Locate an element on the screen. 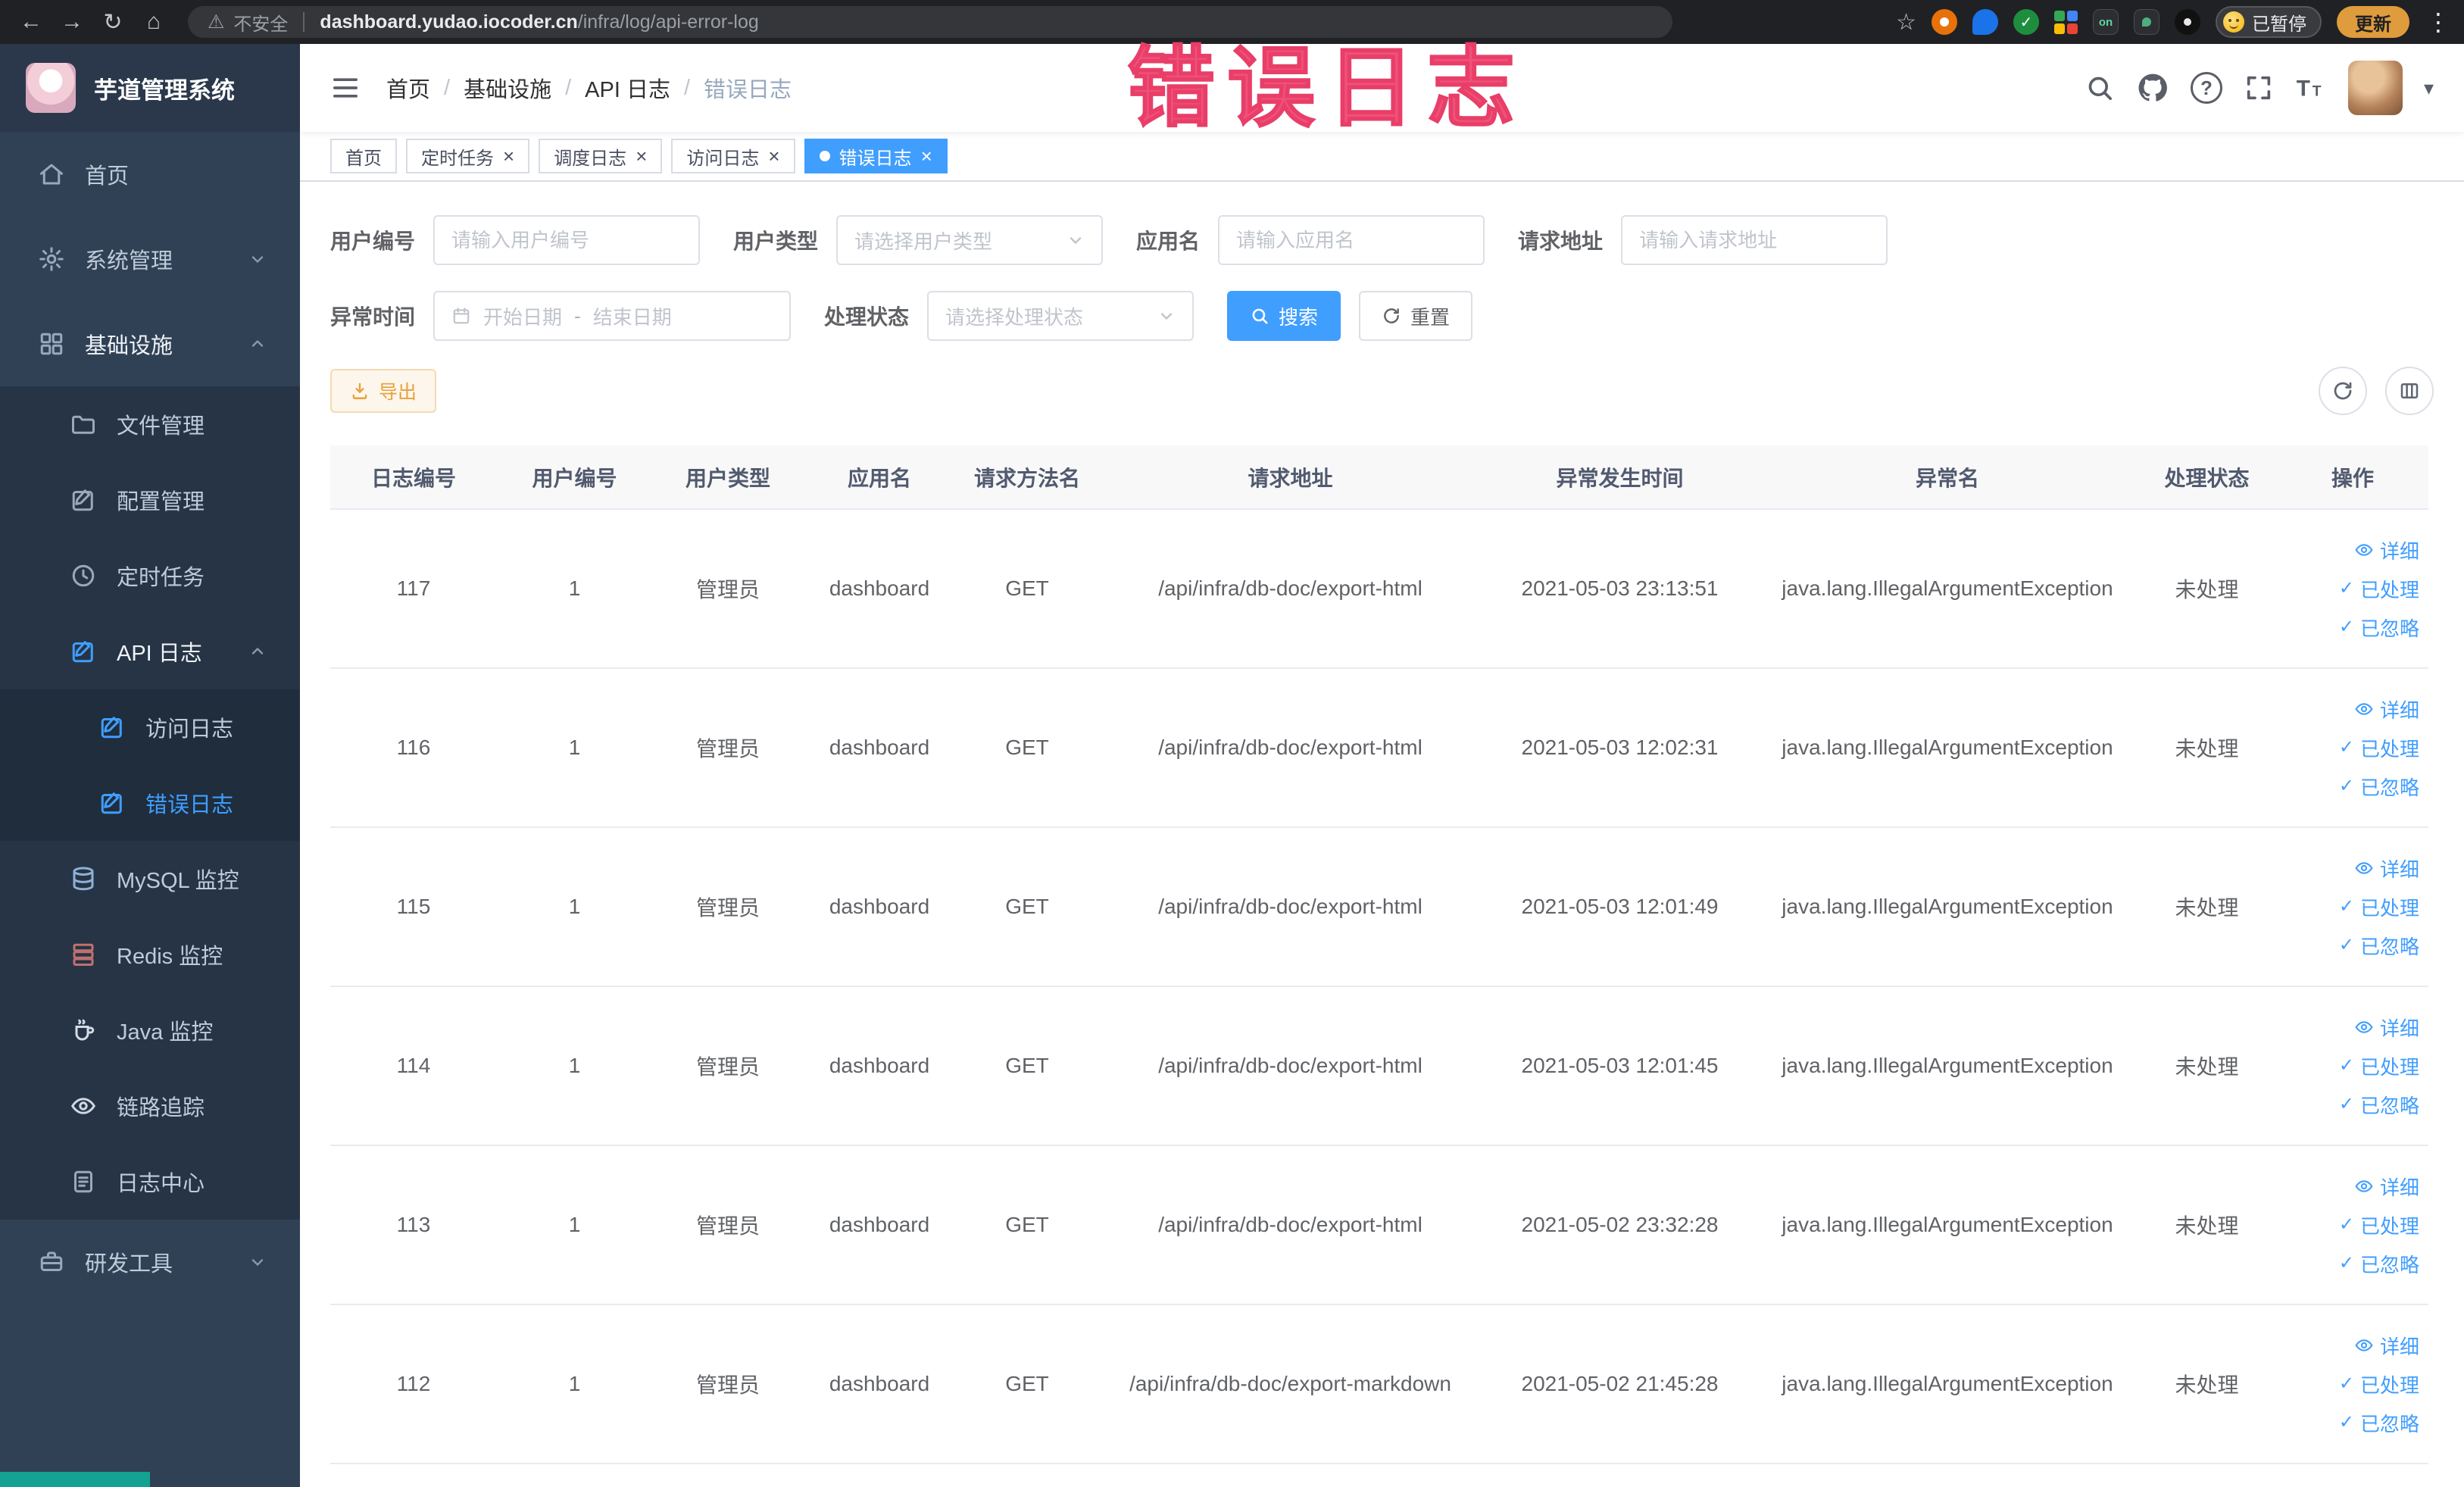 This screenshot has width=2464, height=1487. search-button: 搜索 is located at coordinates (1284, 316).